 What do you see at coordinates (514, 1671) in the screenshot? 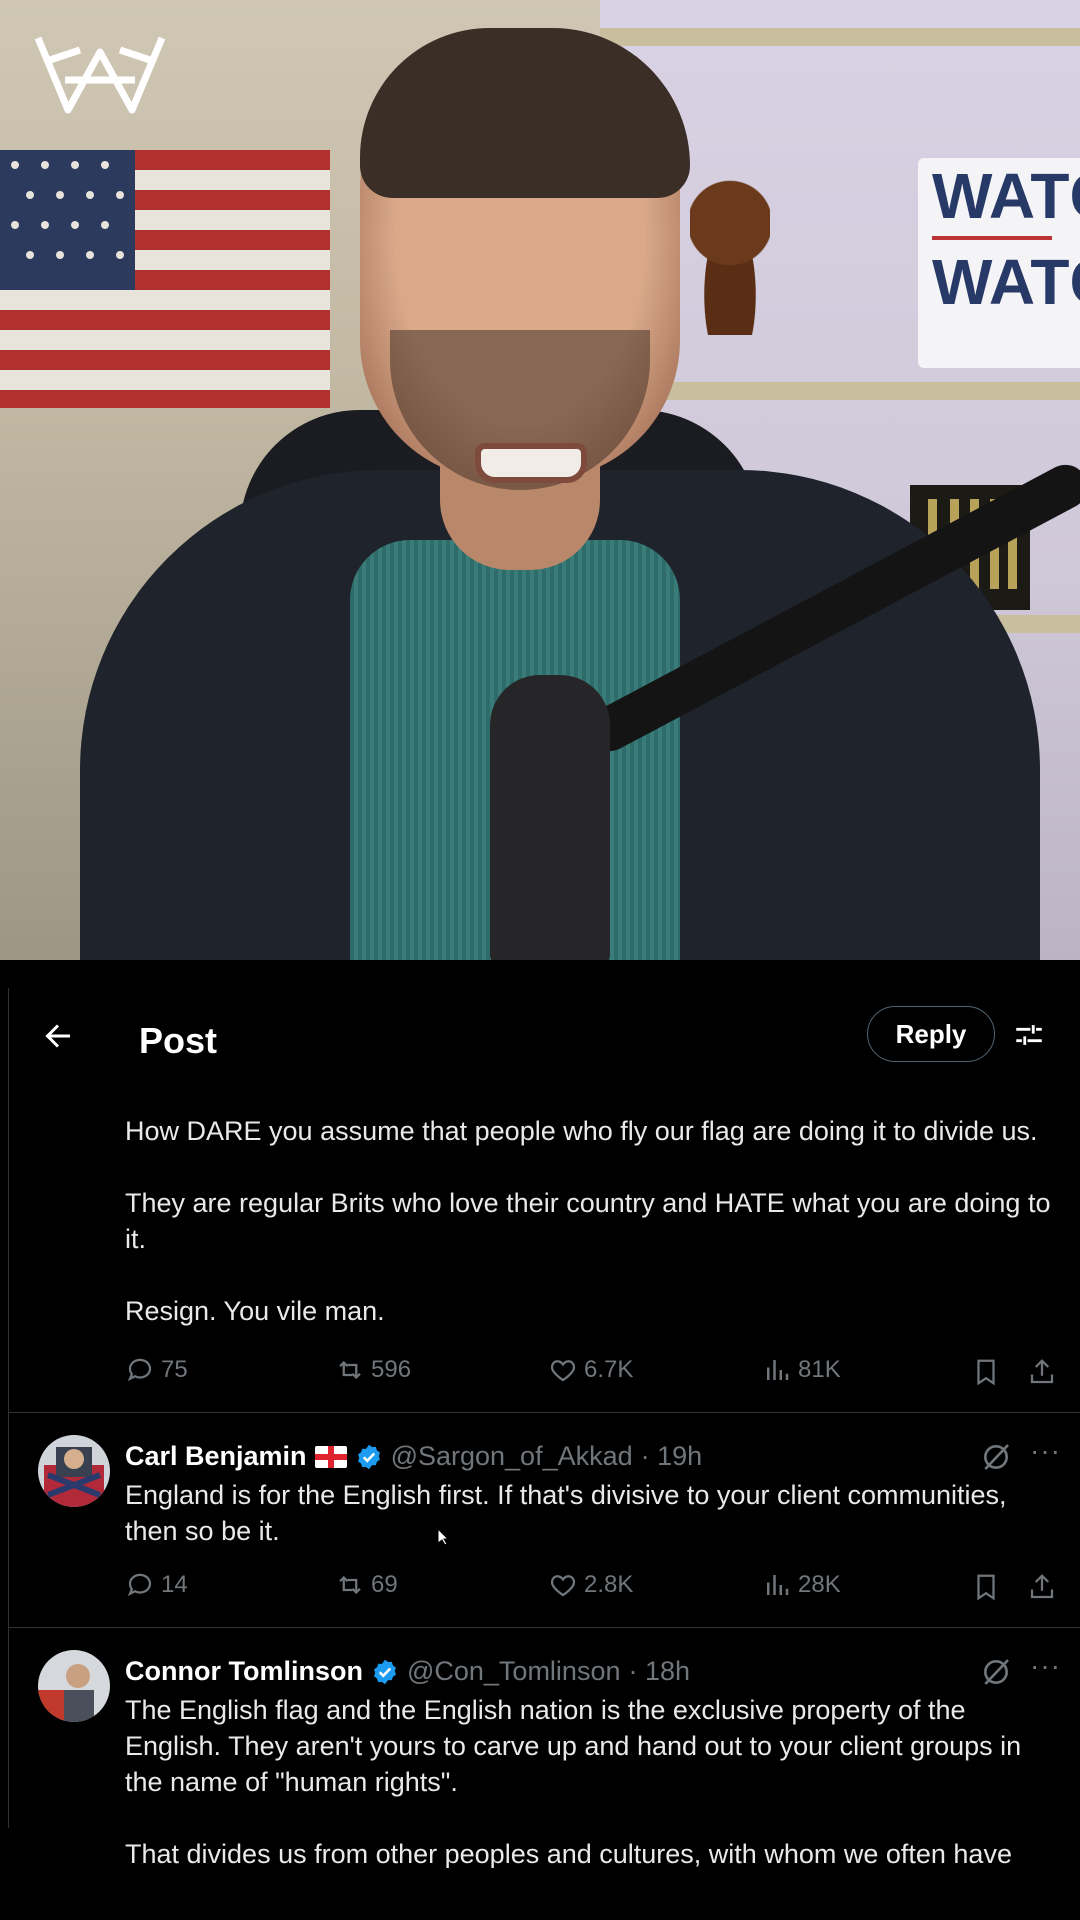
I see `author-handle: @Con_Tomlinson` at bounding box center [514, 1671].